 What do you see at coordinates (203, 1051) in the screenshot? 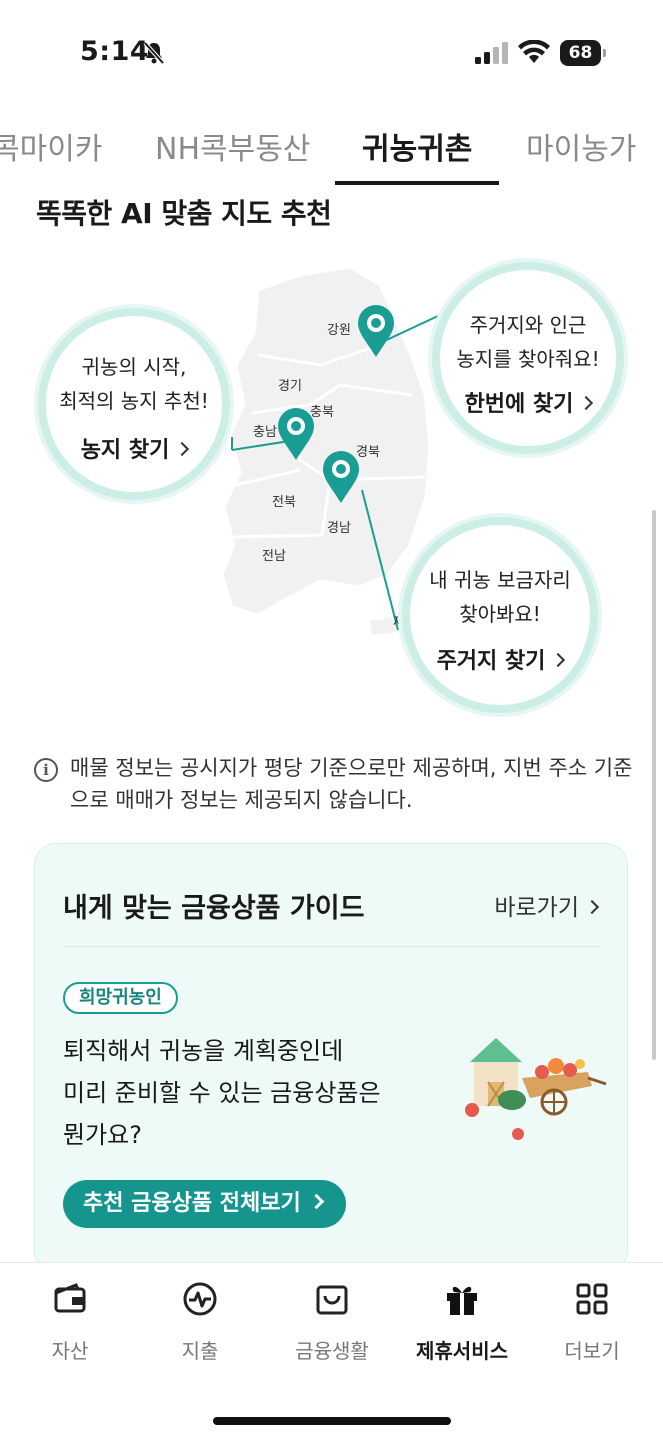
I see `question-line: 퇴직해서 귀농을 계획중인데` at bounding box center [203, 1051].